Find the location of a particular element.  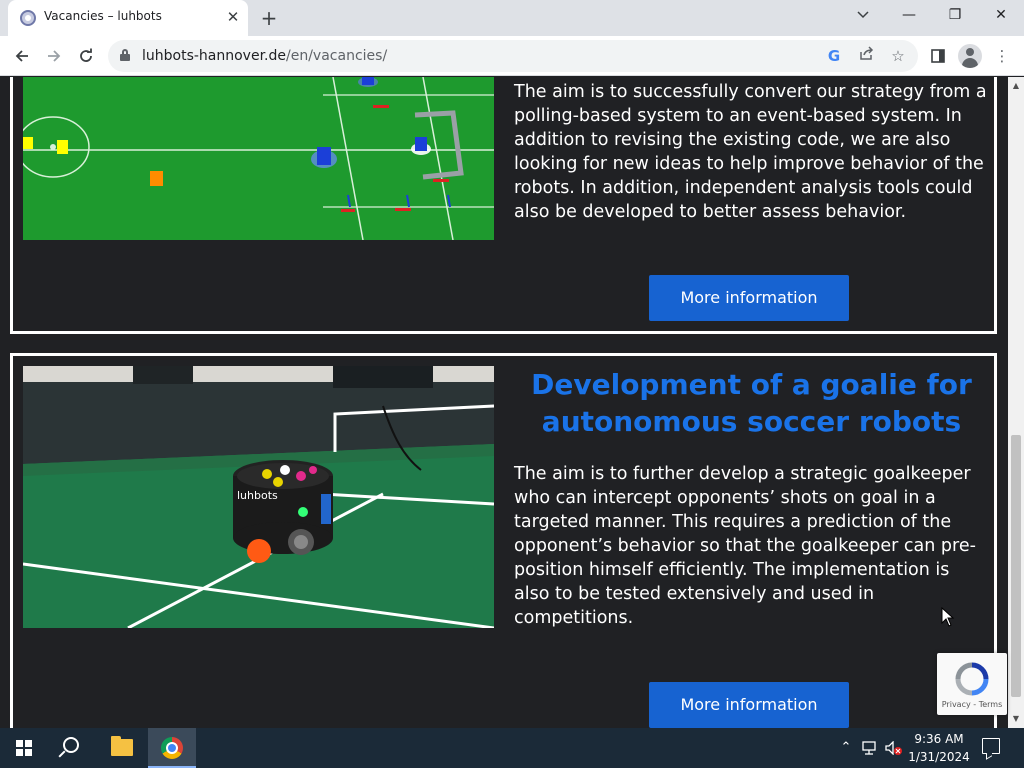

address-bar: luhbots-hannover.de/en/vacancies/ G ☆ is located at coordinates (513, 56).